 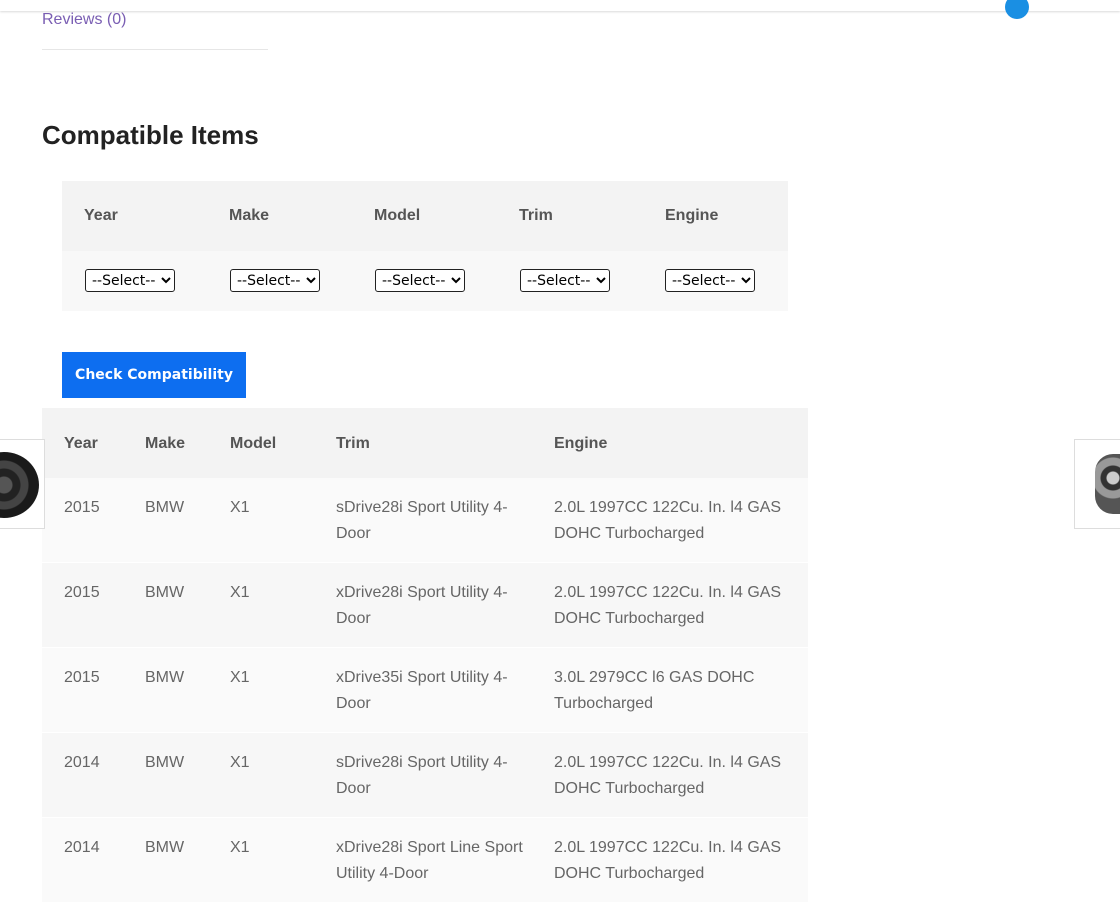 What do you see at coordinates (84, 20) in the screenshot?
I see `tab-reviews-label: Reviews (0)` at bounding box center [84, 20].